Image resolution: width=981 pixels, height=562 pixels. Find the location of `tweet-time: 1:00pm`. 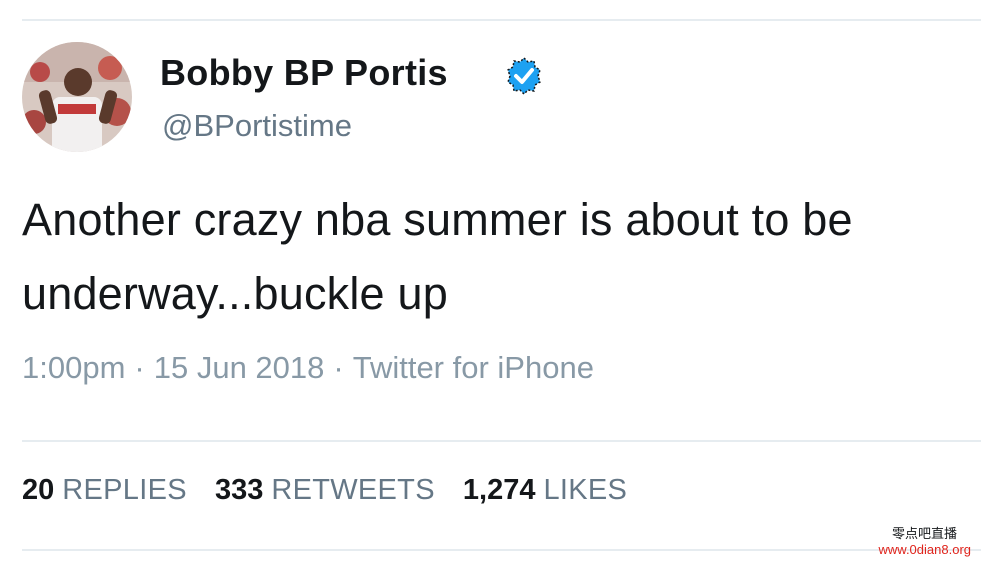

tweet-time: 1:00pm is located at coordinates (73, 367).